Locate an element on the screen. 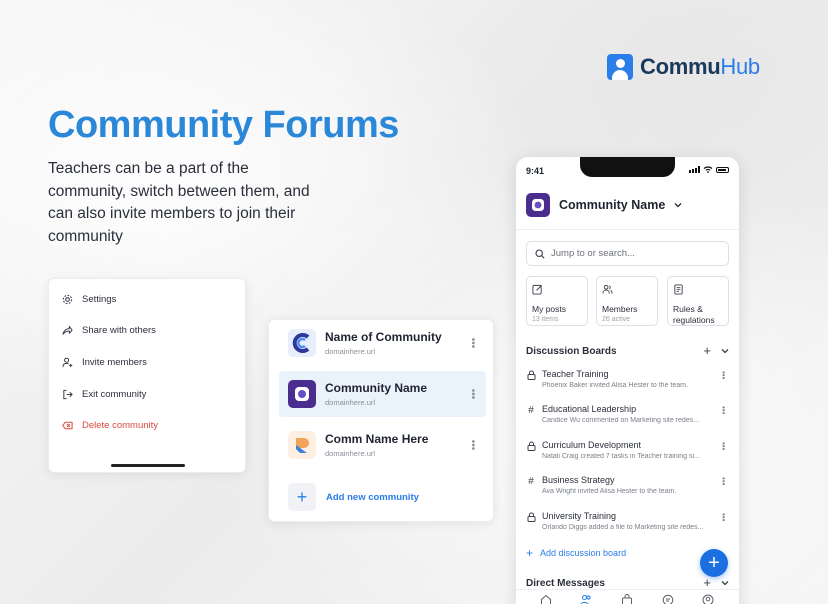 This screenshot has width=828, height=604. compose-fab-button: + is located at coordinates (714, 563).